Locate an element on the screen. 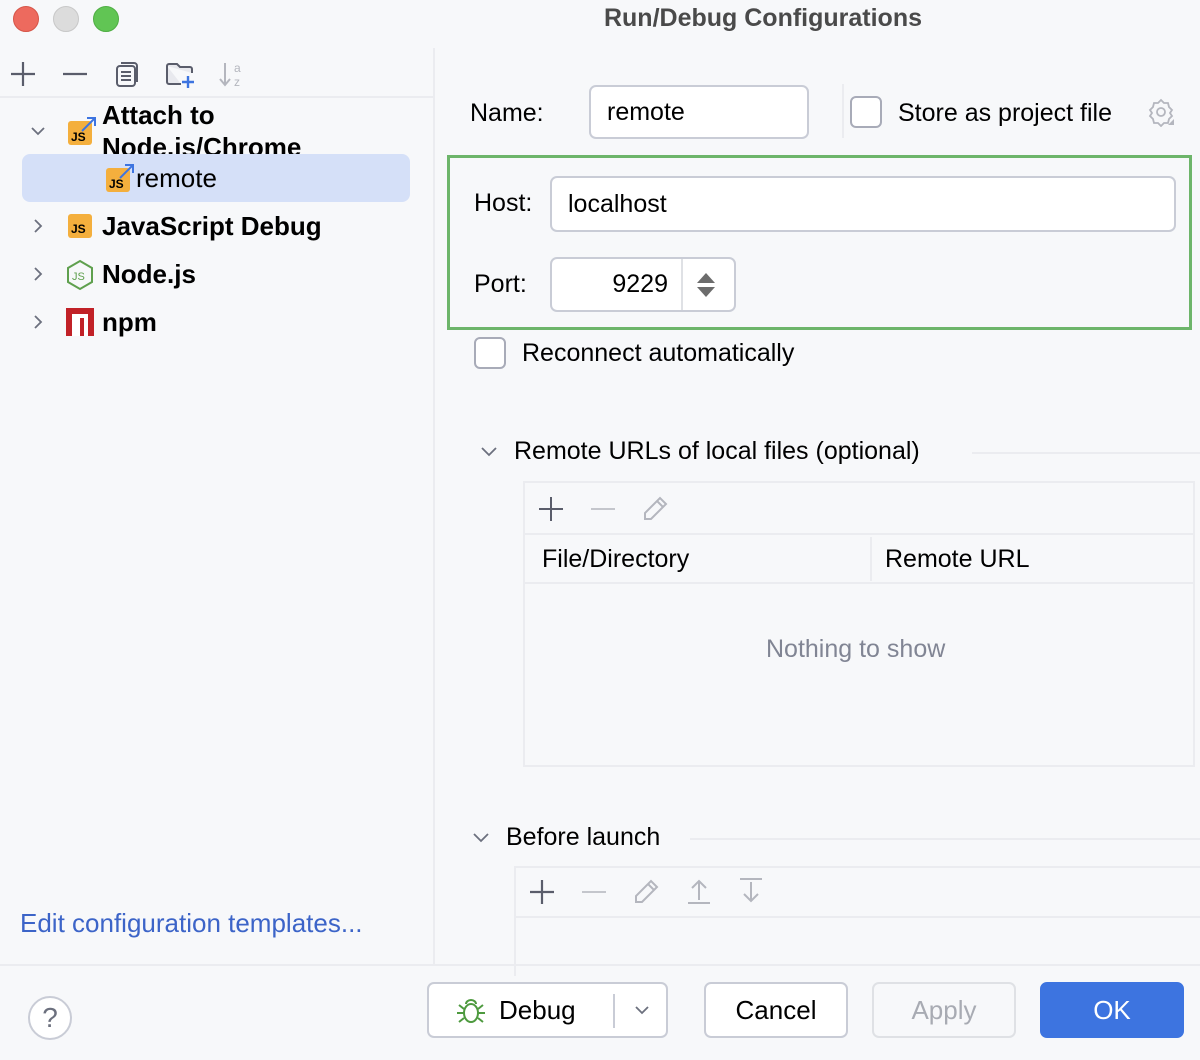 The width and height of the screenshot is (1200, 1060). copy-configuration-button is located at coordinates (127, 74).